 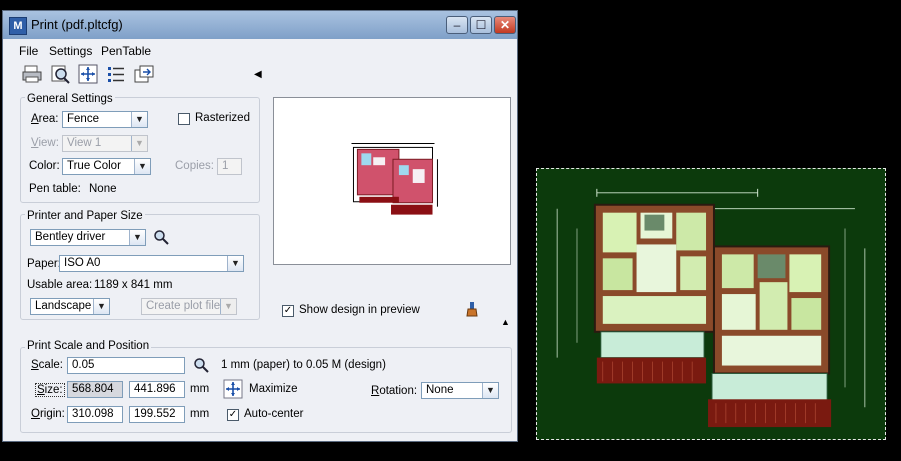 I want to click on auto-center-checkbox: ✓, so click(x=233, y=415).